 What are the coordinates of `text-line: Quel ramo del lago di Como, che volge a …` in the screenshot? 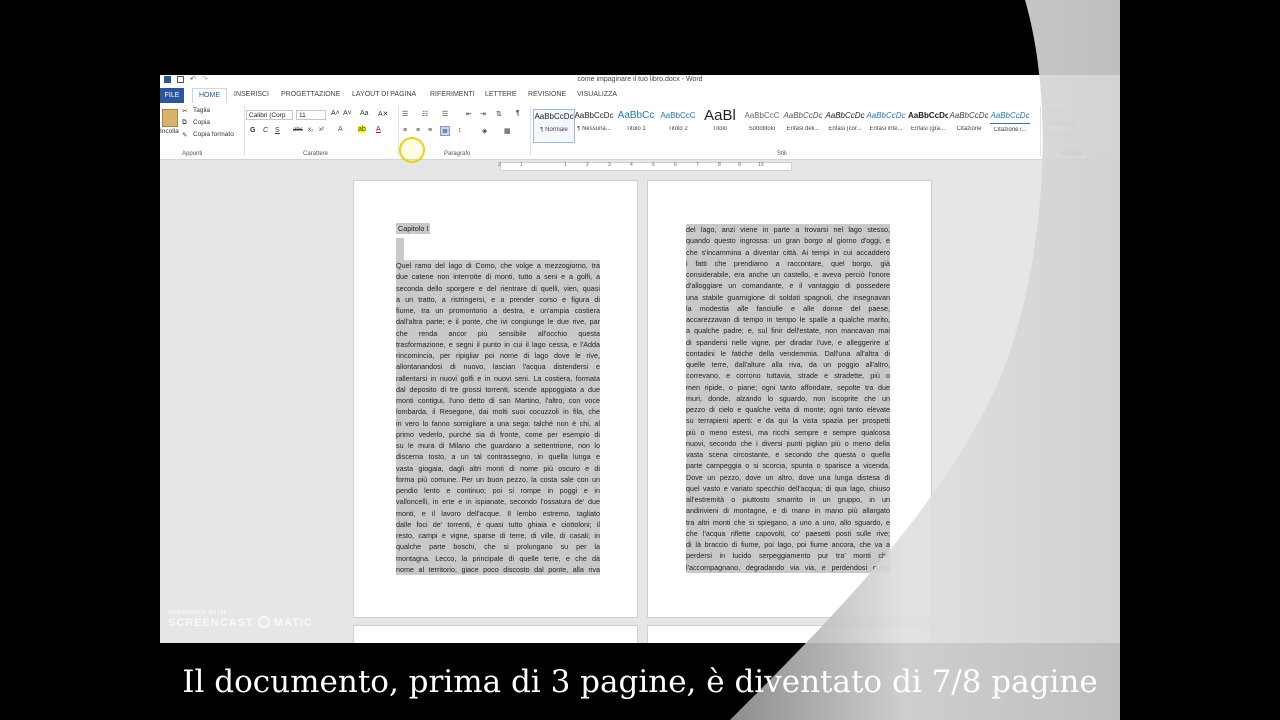 It's located at (498, 266).